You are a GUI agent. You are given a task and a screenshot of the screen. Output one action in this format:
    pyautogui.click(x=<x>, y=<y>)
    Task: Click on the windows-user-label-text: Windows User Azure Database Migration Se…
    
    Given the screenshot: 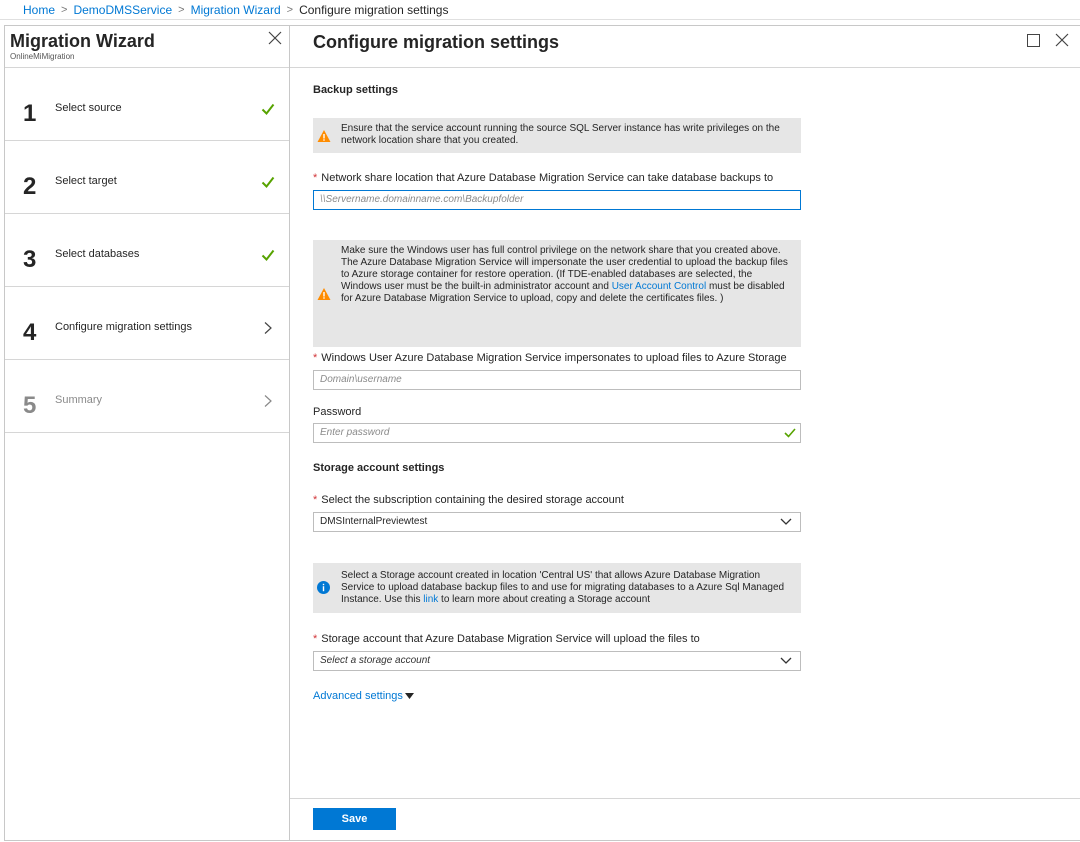 What is the action you would take?
    pyautogui.click(x=554, y=358)
    